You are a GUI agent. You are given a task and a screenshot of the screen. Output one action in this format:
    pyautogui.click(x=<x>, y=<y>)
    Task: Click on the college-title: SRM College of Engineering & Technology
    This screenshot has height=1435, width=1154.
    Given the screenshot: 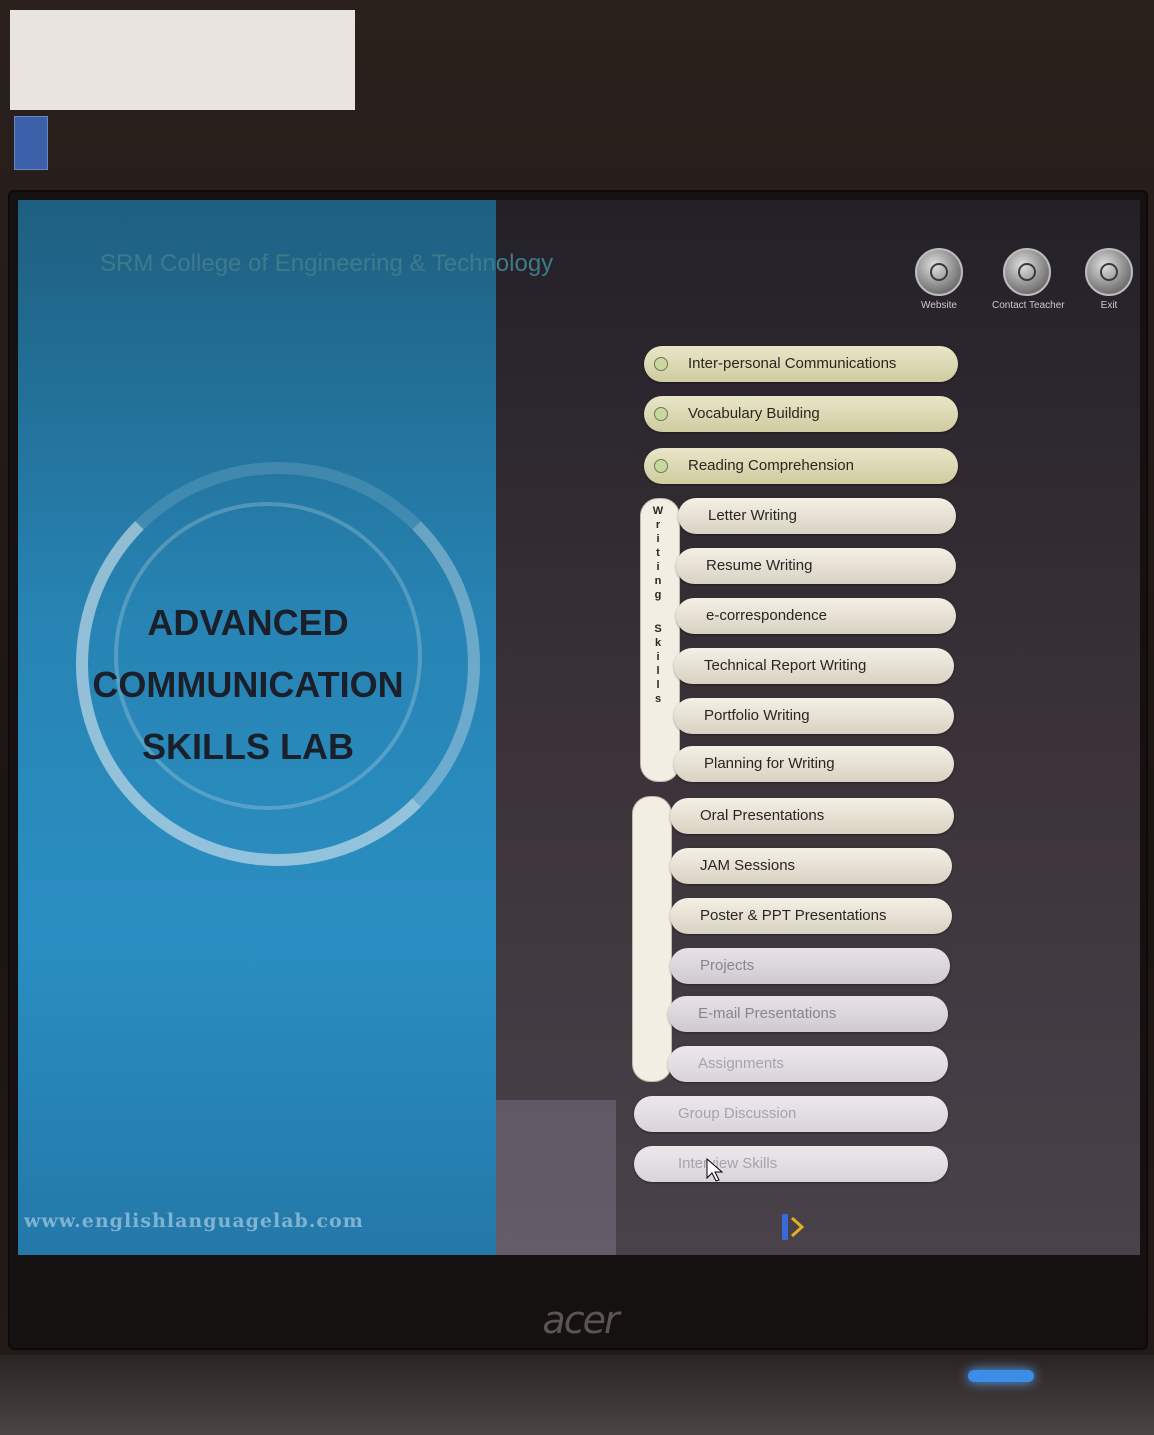 What is the action you would take?
    pyautogui.click(x=327, y=263)
    